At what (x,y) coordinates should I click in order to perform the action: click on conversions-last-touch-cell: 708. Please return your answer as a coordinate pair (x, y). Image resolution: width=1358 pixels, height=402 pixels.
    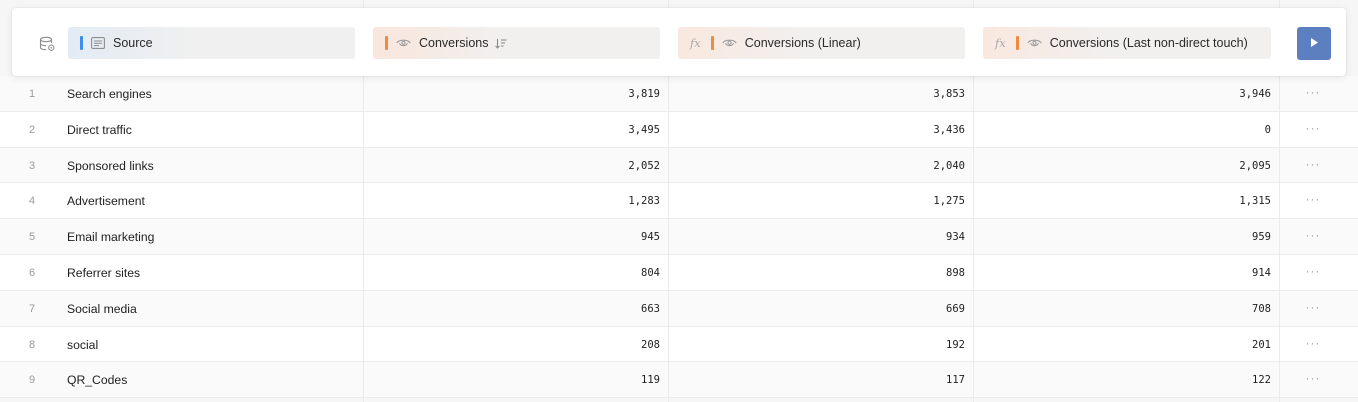
    Looking at the image, I should click on (1261, 308).